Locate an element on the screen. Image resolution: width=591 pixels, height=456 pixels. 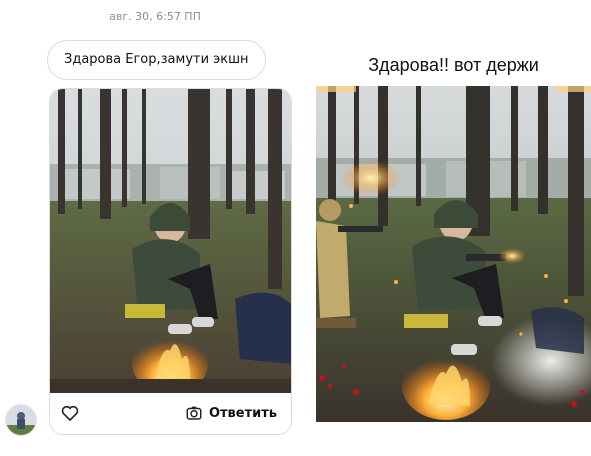
heart-icon is located at coordinates (70, 413).